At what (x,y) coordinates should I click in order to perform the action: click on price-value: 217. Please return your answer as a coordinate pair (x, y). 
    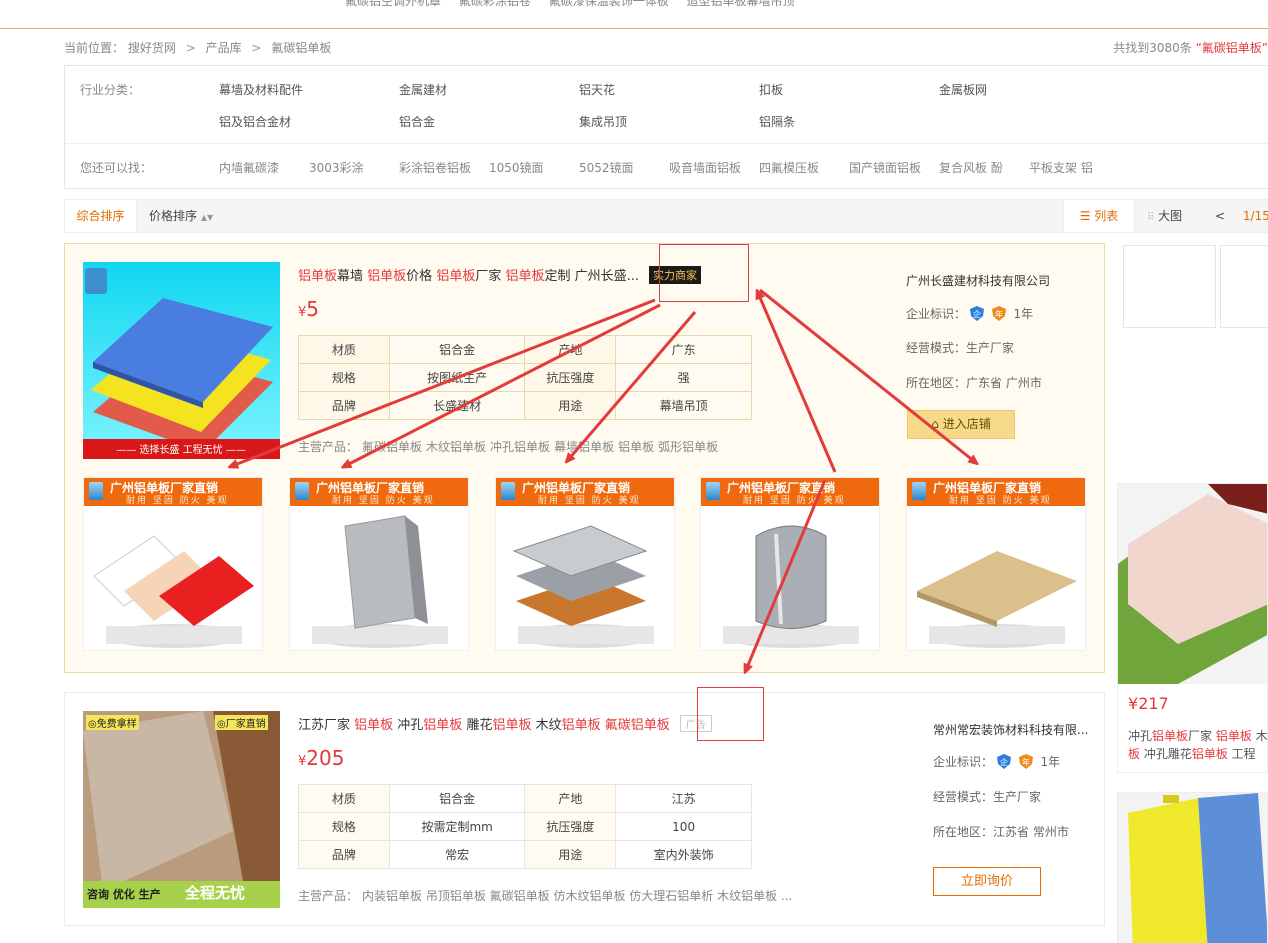
    Looking at the image, I should click on (1153, 703).